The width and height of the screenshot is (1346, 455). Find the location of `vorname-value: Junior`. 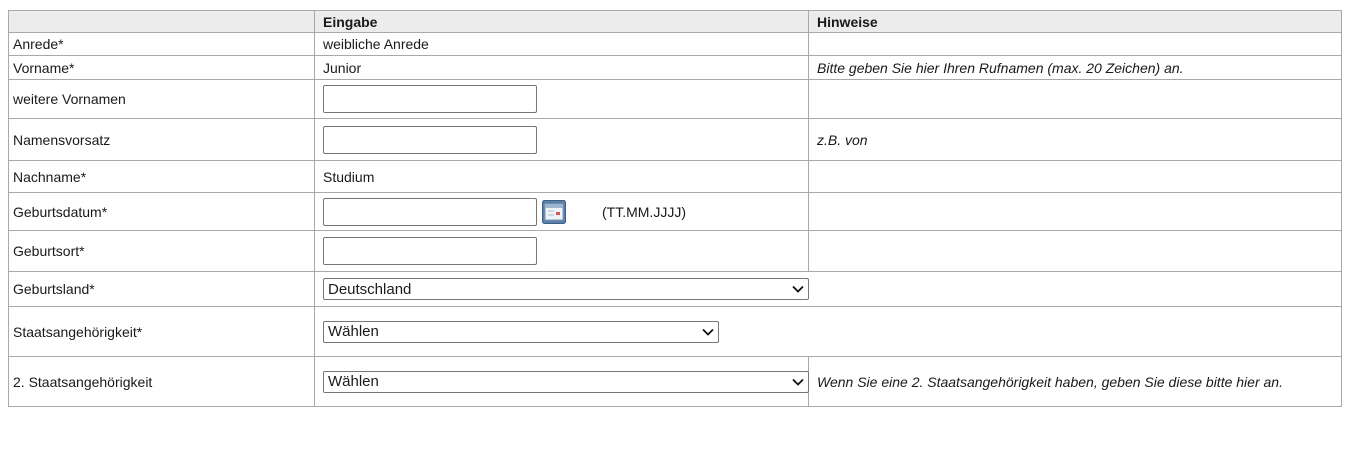

vorname-value: Junior is located at coordinates (561, 67).